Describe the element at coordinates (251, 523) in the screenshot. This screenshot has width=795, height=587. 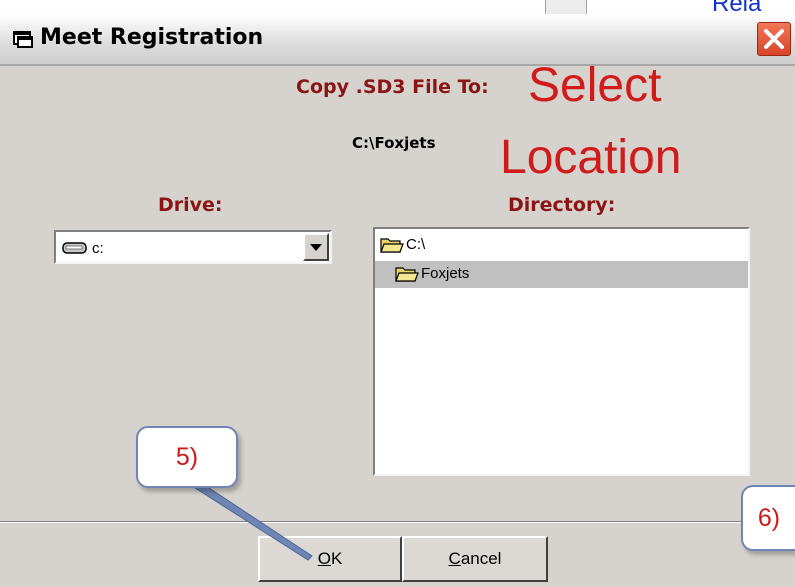
I see `callout-pointer` at that location.